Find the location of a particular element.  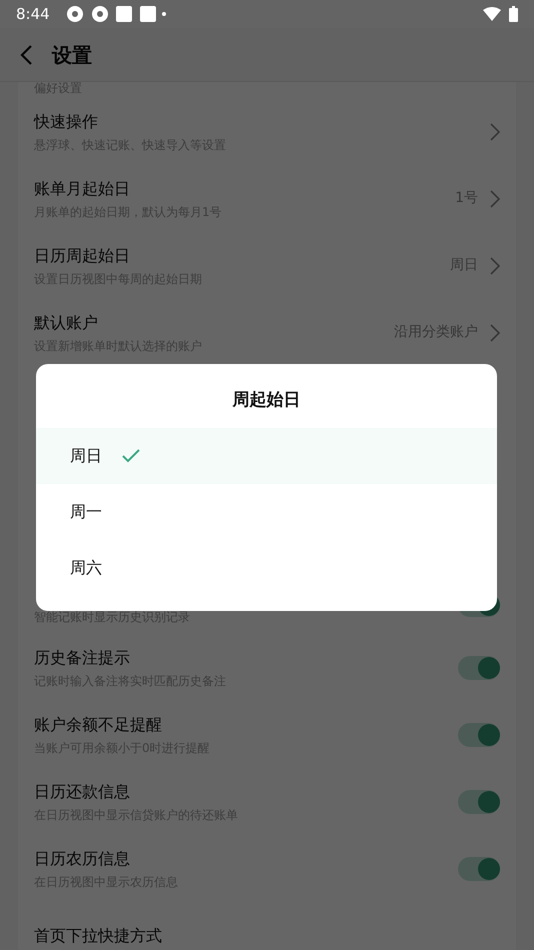

check-icon is located at coordinates (131, 455).